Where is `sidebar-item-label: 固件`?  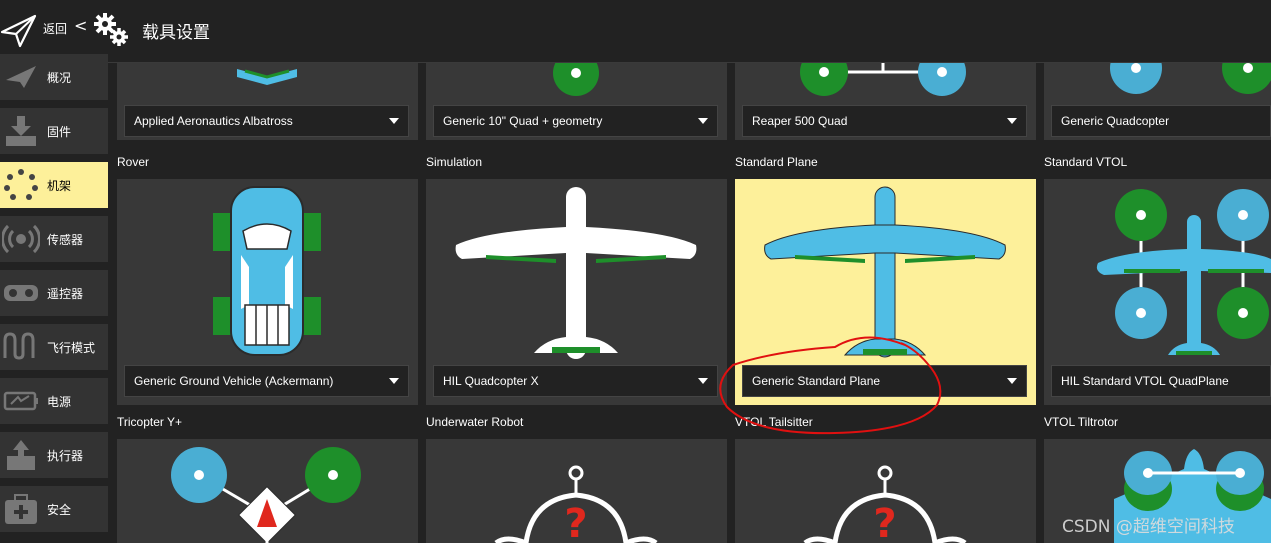
sidebar-item-label: 固件 is located at coordinates (59, 132).